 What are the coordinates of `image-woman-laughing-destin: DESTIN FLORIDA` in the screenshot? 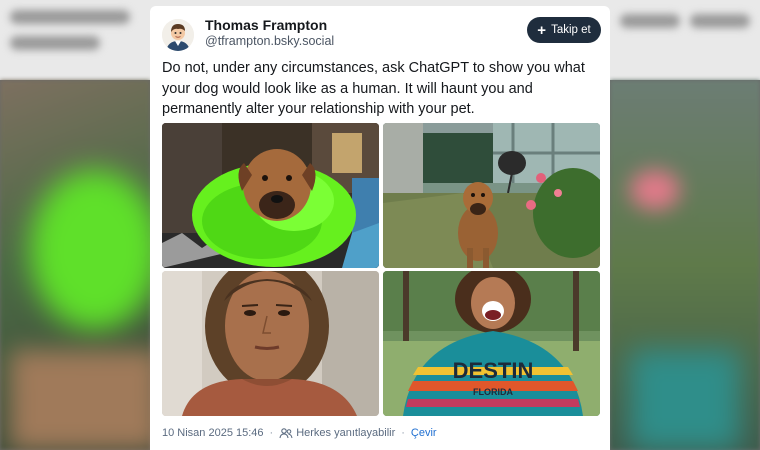 It's located at (491, 343).